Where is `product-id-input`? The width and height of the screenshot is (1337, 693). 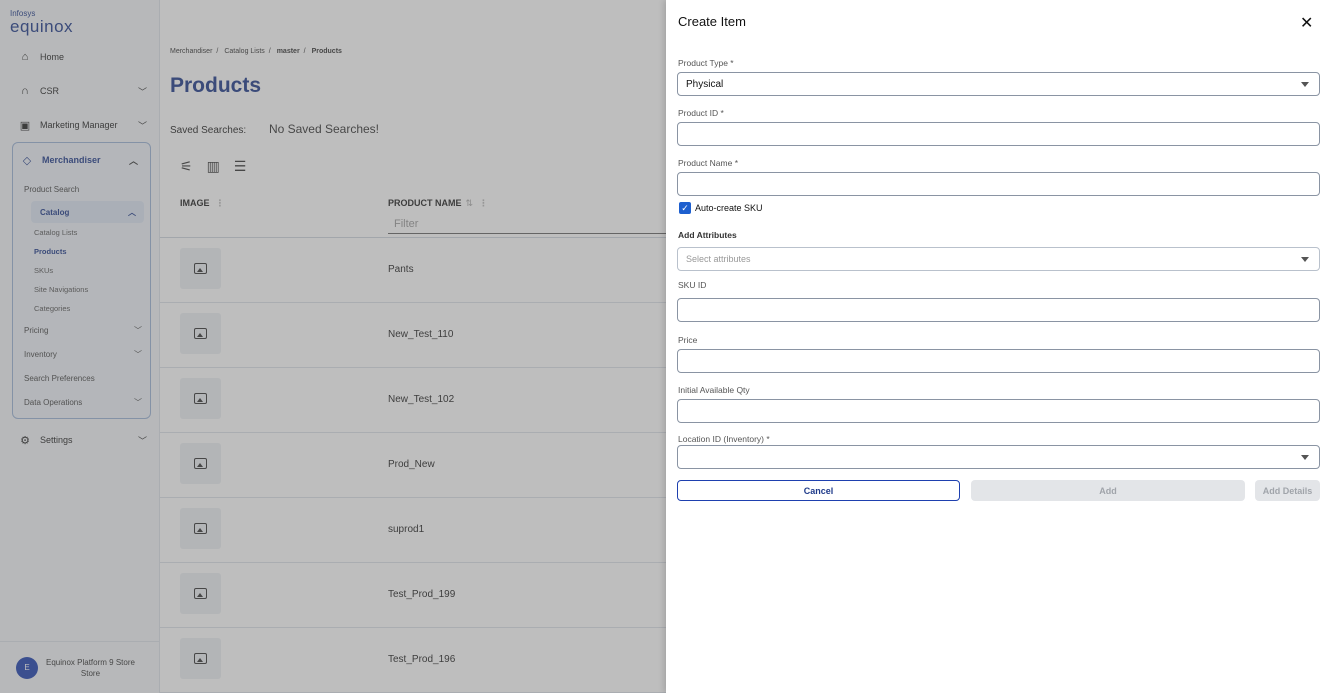 product-id-input is located at coordinates (998, 134).